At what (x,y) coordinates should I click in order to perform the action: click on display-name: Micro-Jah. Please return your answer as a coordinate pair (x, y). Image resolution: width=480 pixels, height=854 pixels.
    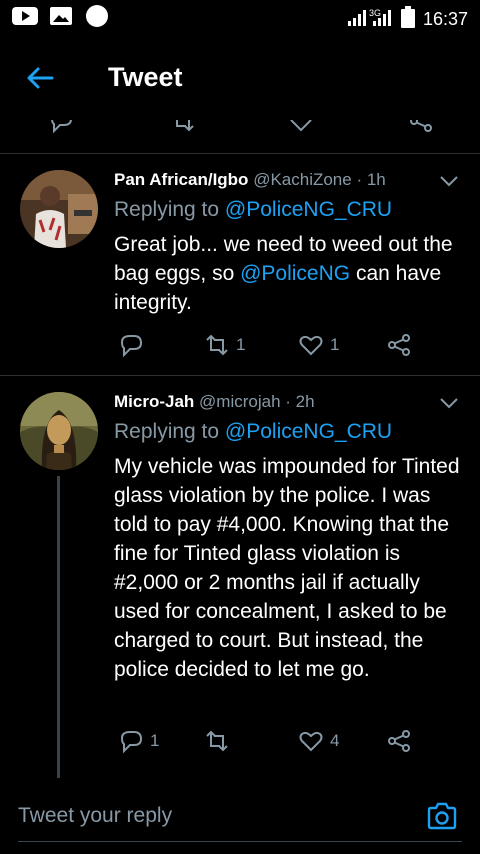
    Looking at the image, I should click on (154, 401).